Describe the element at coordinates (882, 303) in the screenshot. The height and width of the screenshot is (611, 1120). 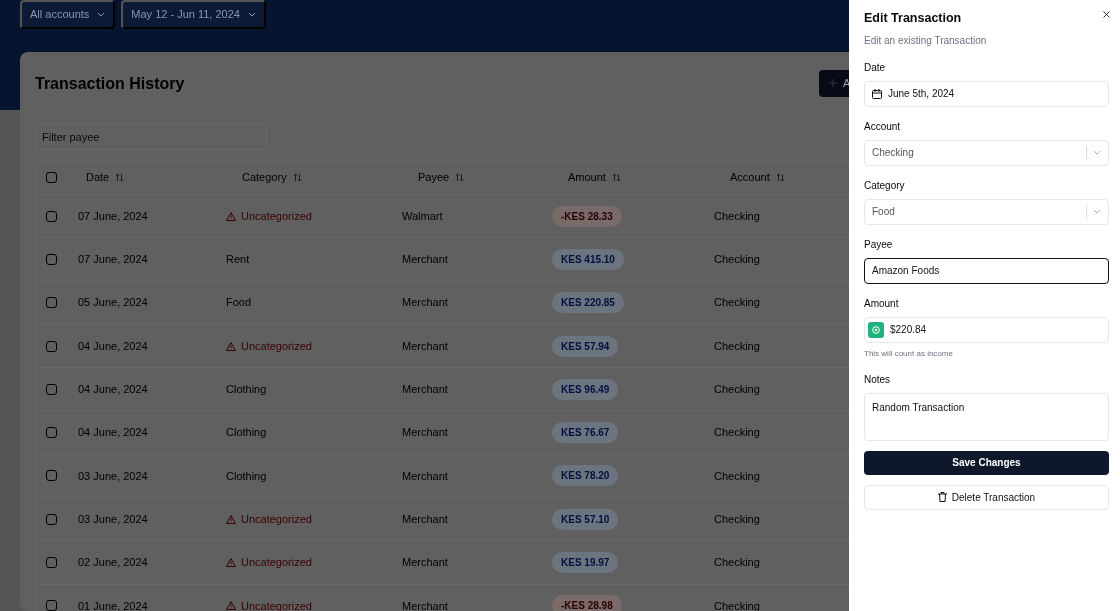
I see `field-label: Amount` at that location.